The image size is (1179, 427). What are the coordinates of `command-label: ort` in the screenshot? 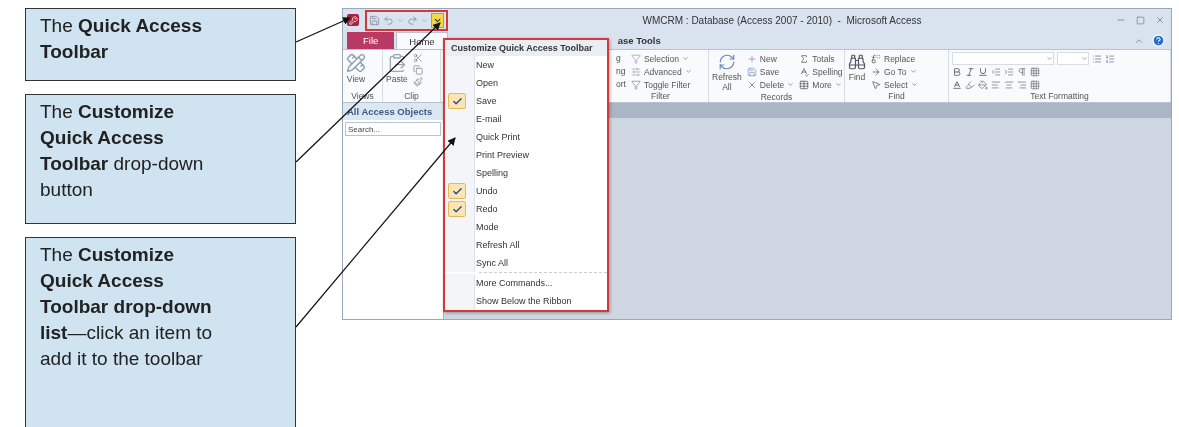 It's located at (621, 84).